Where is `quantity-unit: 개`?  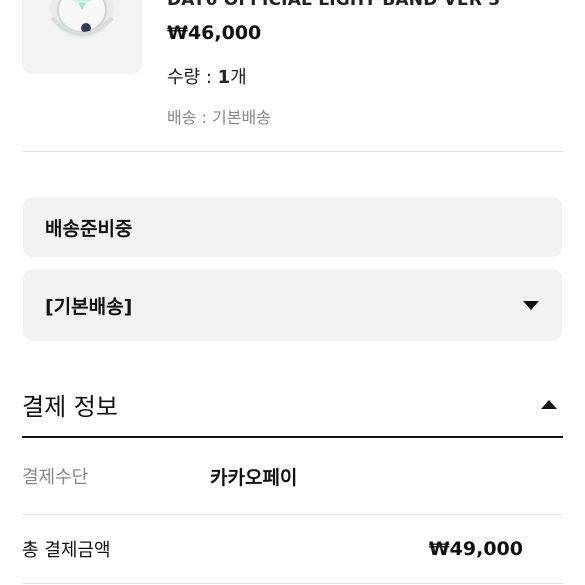 quantity-unit: 개 is located at coordinates (238, 77).